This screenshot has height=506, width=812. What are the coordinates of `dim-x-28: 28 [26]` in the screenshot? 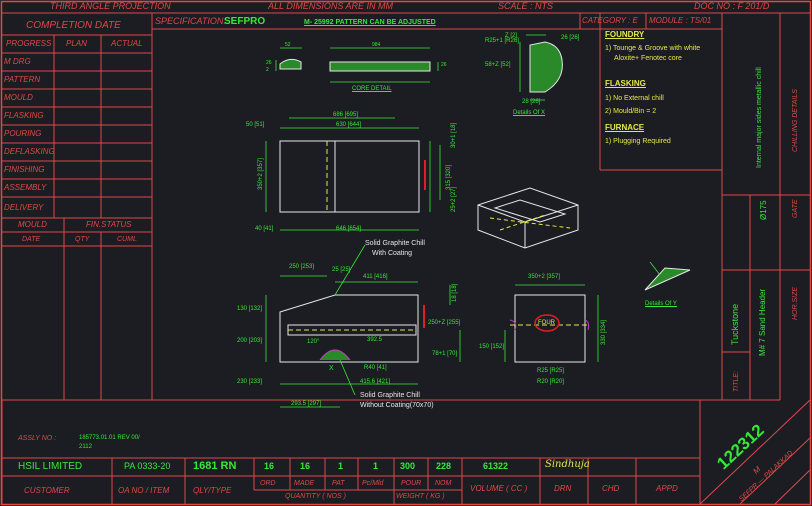 It's located at (531, 102).